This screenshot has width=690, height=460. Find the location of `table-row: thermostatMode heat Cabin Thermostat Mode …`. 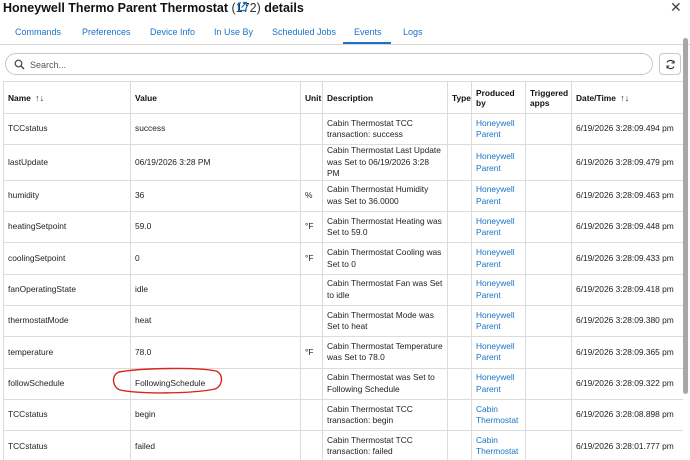

table-row: thermostatMode heat Cabin Thermostat Mode … is located at coordinates (343, 321).